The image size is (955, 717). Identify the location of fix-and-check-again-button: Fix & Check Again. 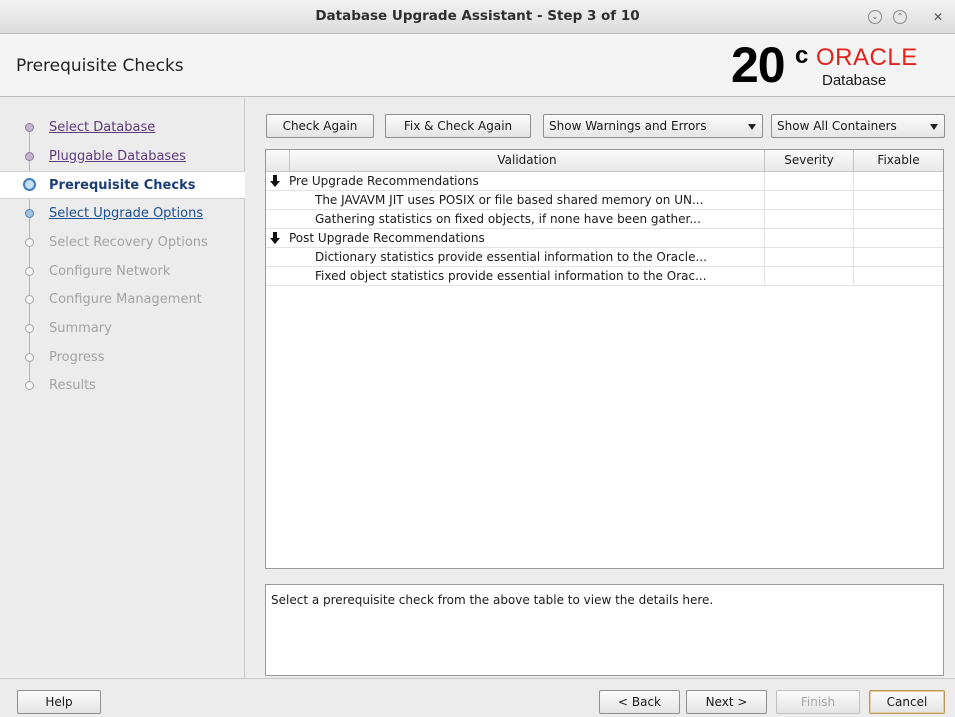
(458, 126).